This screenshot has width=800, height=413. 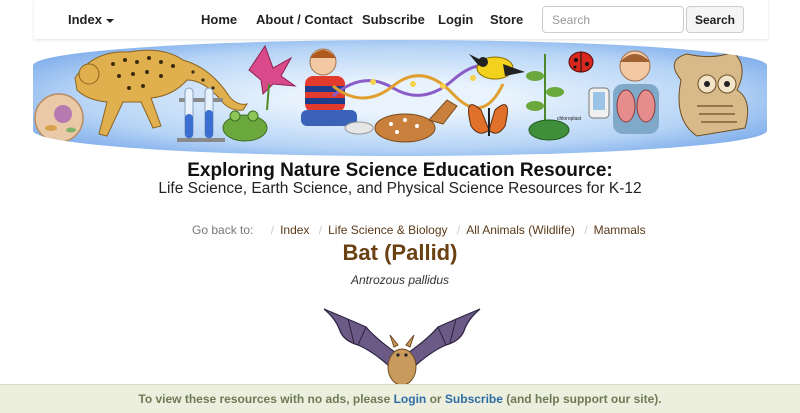 What do you see at coordinates (85, 19) in the screenshot?
I see `index-dropdown-label: Index` at bounding box center [85, 19].